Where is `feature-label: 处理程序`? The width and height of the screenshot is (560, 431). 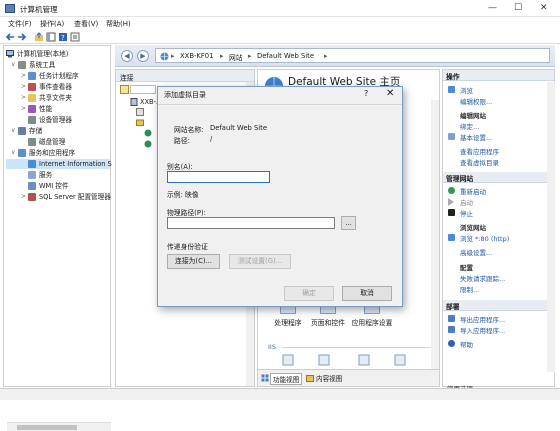
feature-label: 处理程序 is located at coordinates (288, 322).